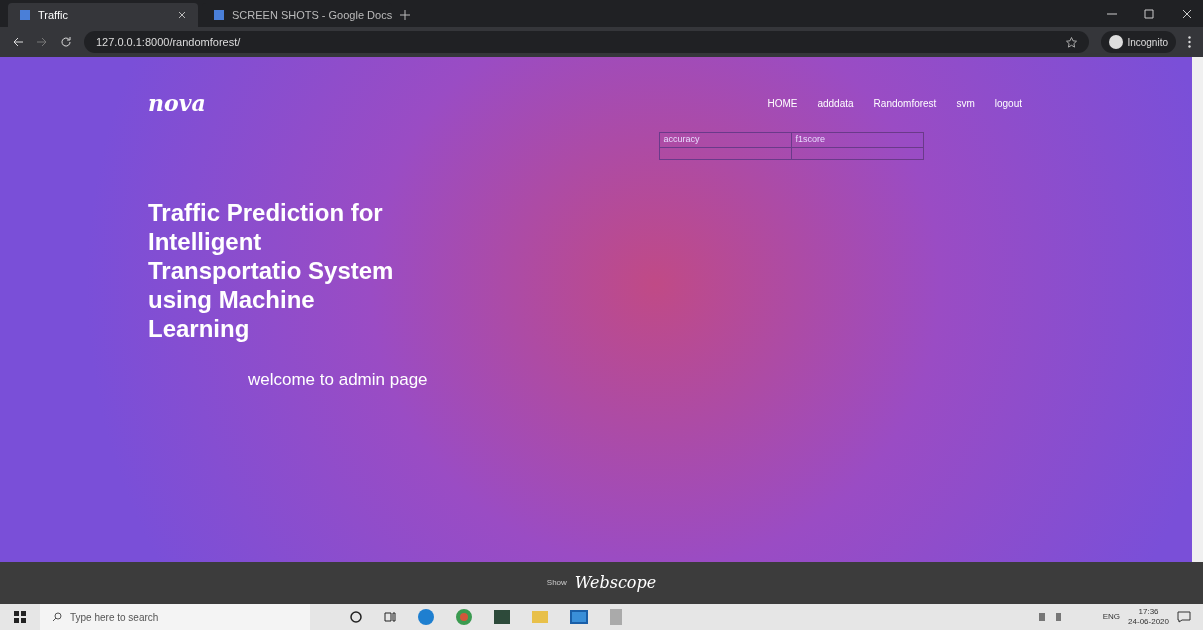  Describe the element at coordinates (615, 583) in the screenshot. I see `footer-brand: Webscope` at that location.